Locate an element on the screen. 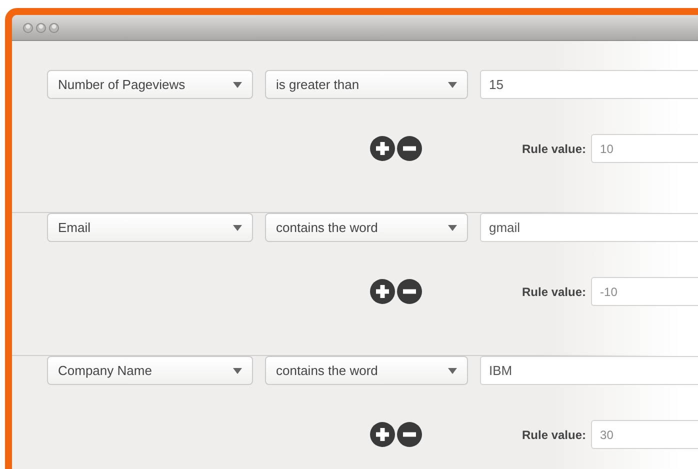 This screenshot has height=469, width=698. value-field: IBM is located at coordinates (589, 370).